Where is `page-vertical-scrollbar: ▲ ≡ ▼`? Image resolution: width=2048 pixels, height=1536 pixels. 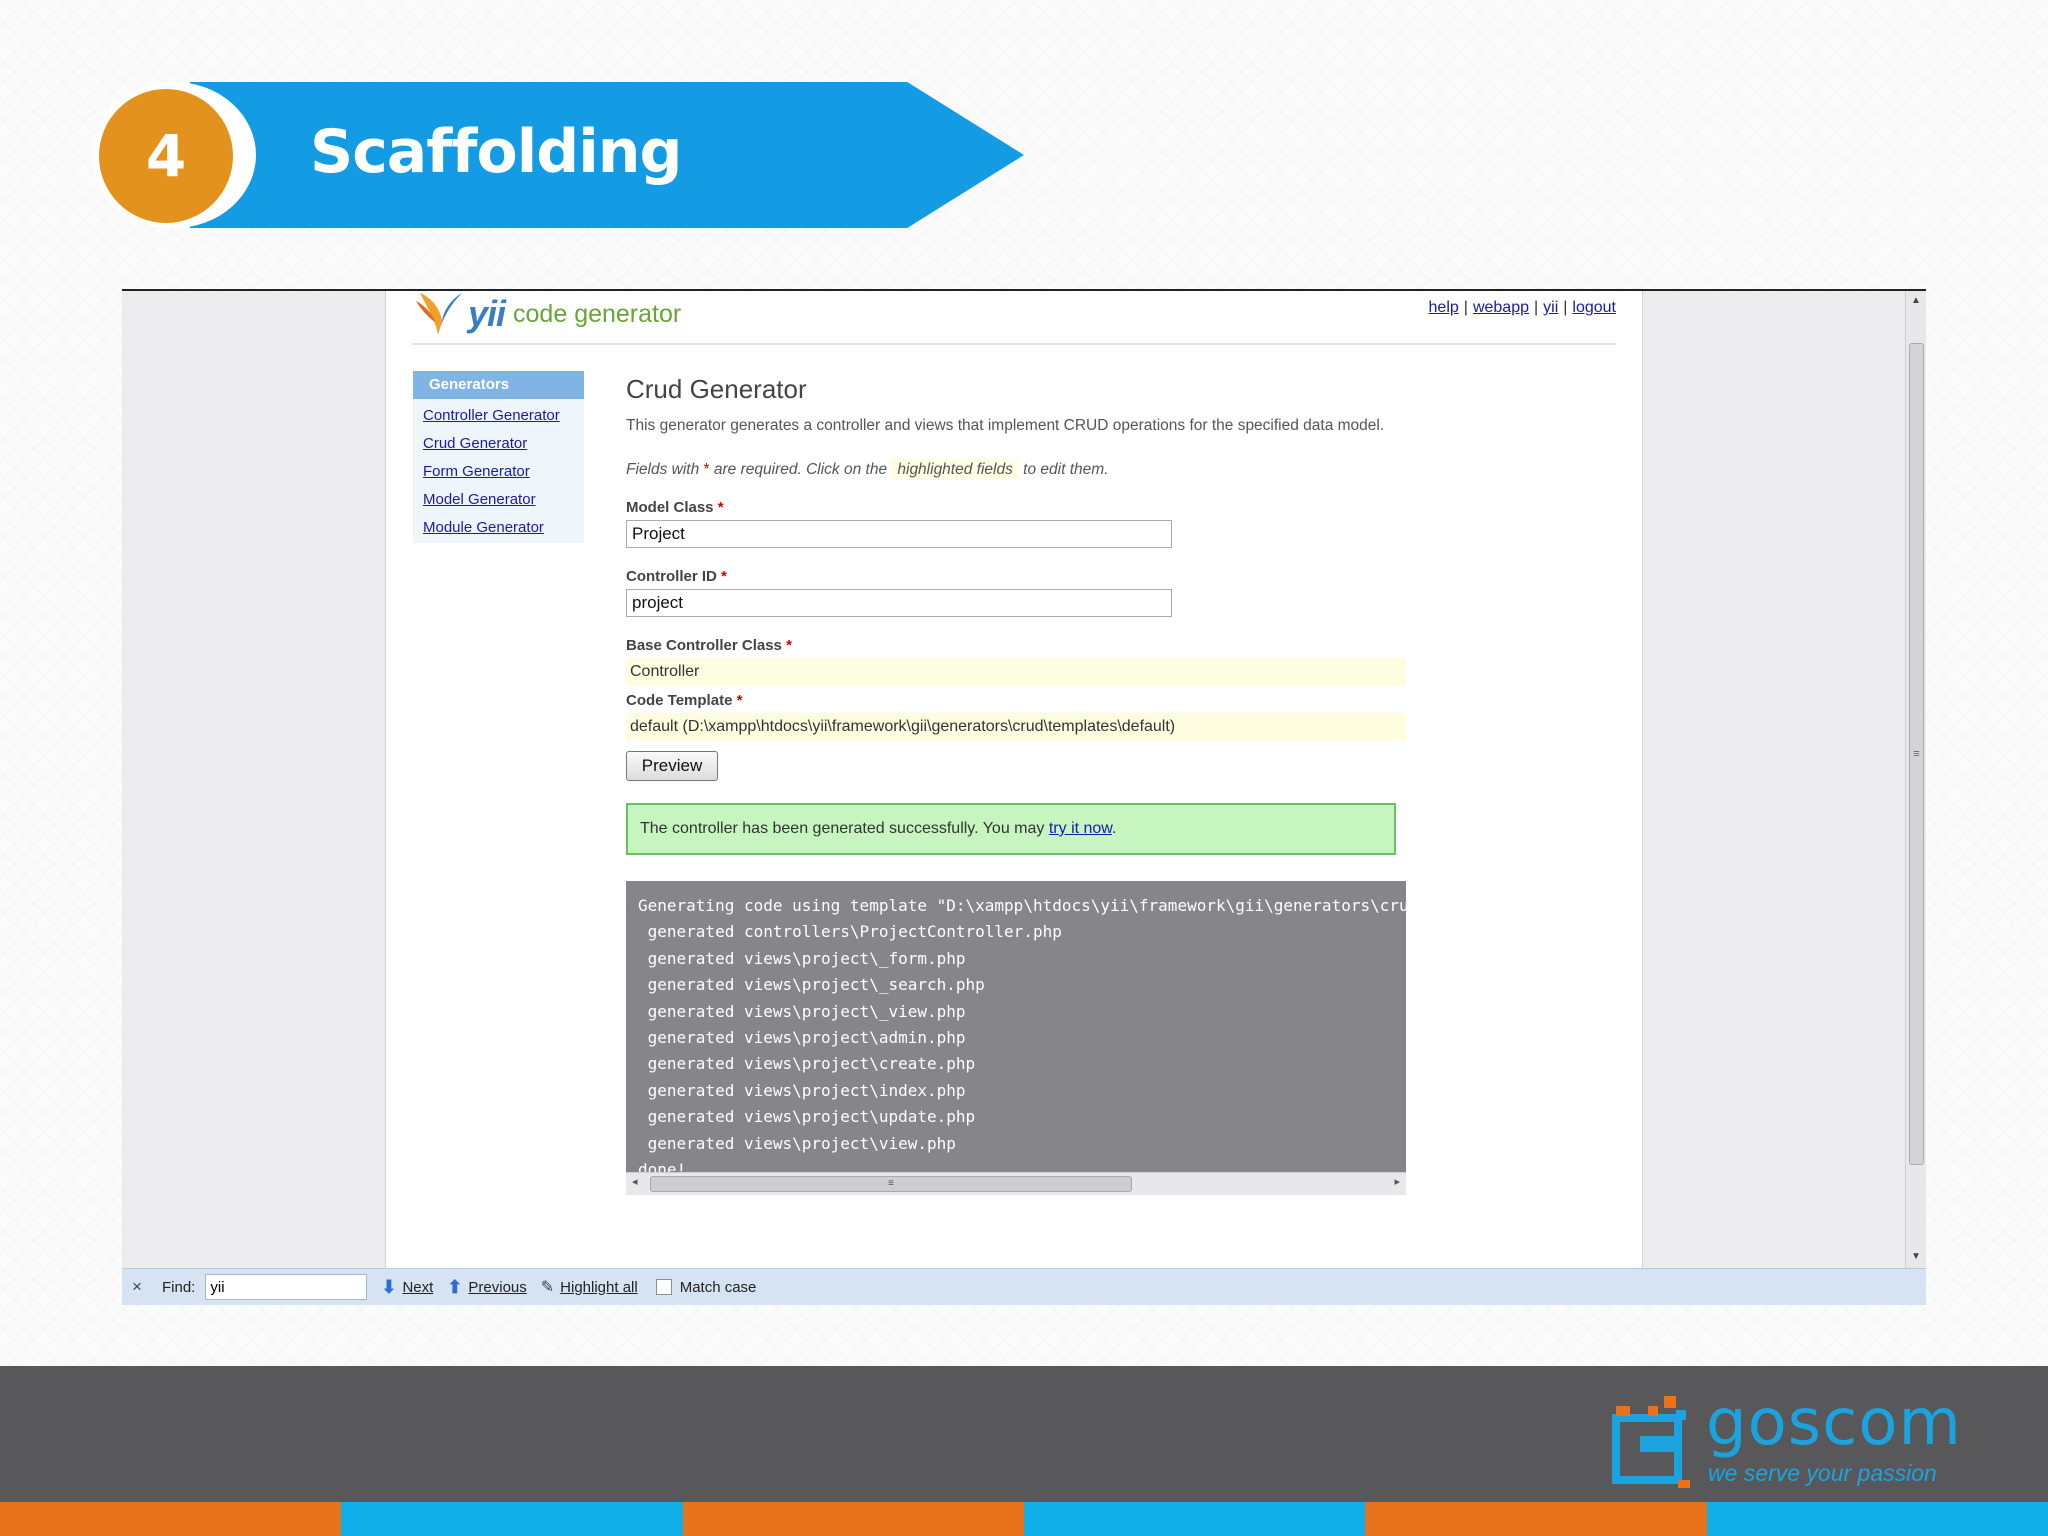 page-vertical-scrollbar: ▲ ≡ ▼ is located at coordinates (1915, 780).